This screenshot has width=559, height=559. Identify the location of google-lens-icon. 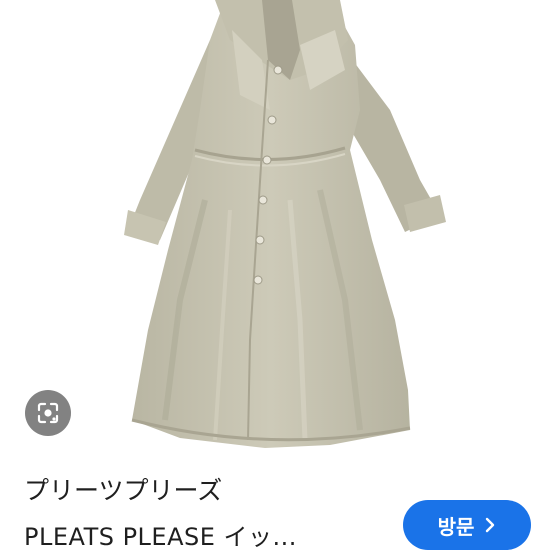
(48, 413).